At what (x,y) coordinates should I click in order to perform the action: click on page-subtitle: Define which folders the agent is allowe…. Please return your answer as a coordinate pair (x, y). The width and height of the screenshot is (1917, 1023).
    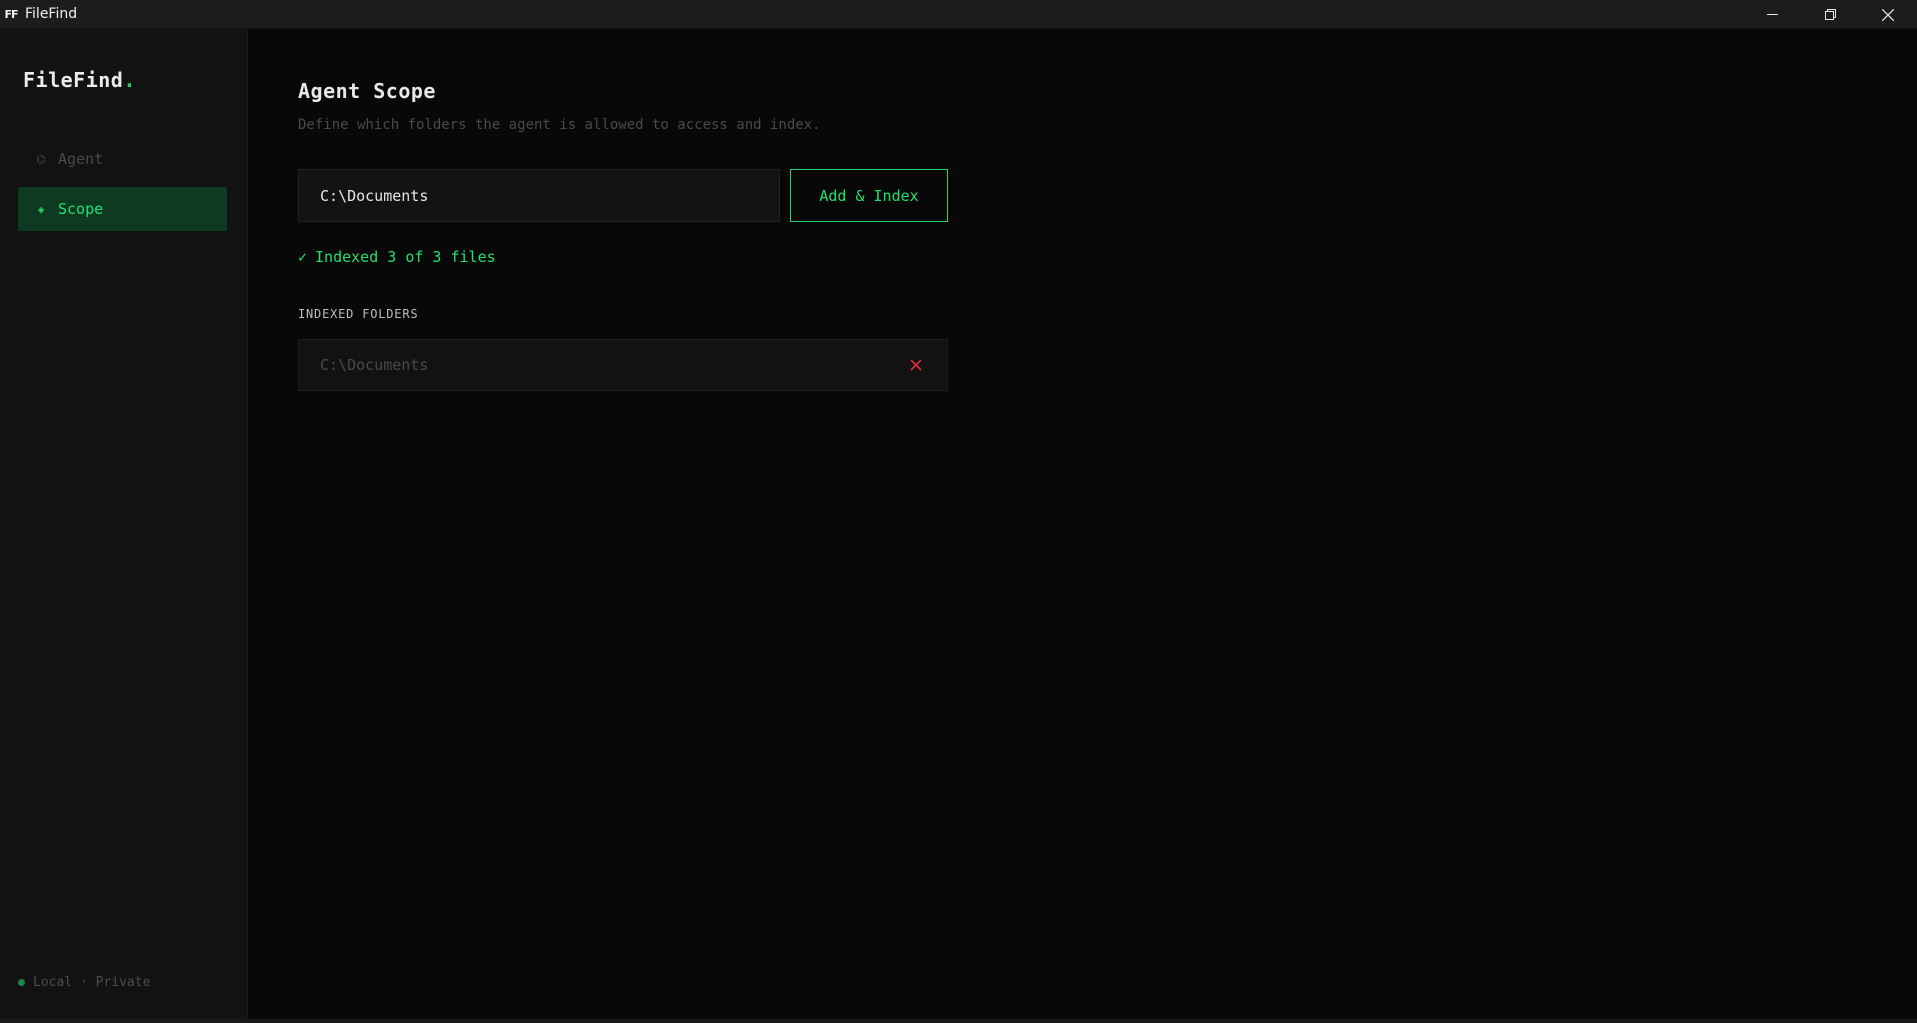
    Looking at the image, I should click on (559, 125).